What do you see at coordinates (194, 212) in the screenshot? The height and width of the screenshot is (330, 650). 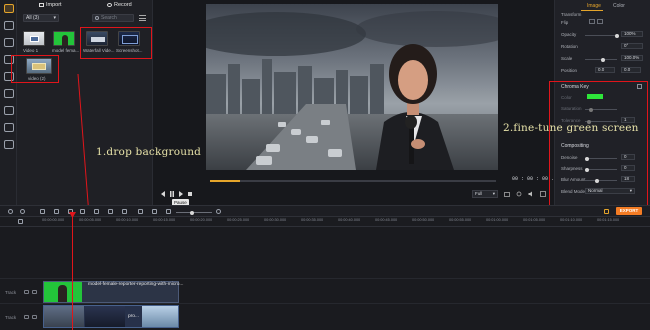 I see `zoom-slider` at bounding box center [194, 212].